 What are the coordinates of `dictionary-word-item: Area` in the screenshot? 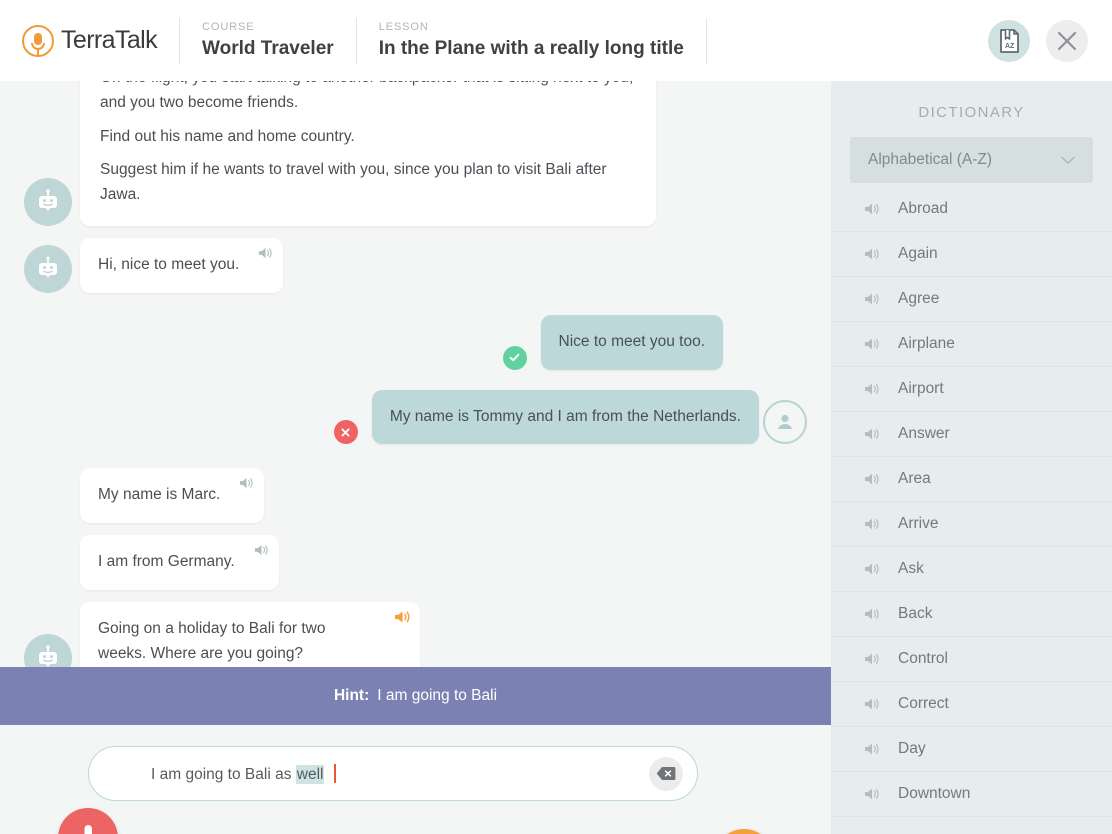 It's located at (971, 479).